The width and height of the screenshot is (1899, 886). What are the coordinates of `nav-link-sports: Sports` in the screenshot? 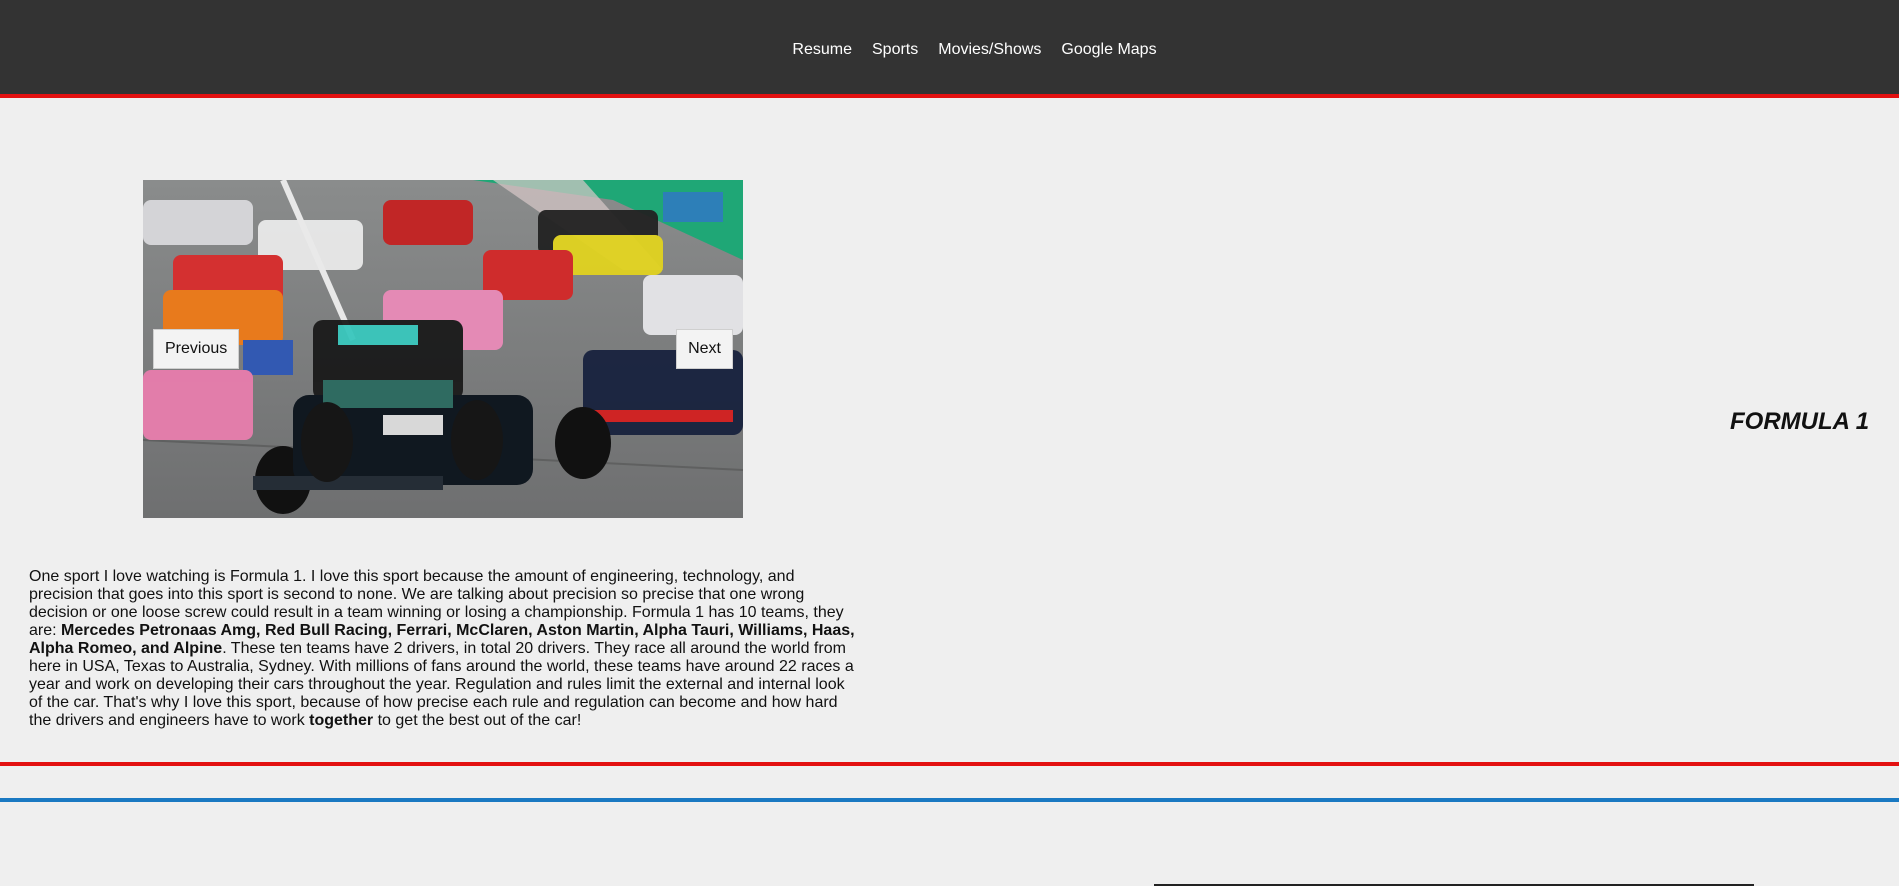 It's located at (895, 50).